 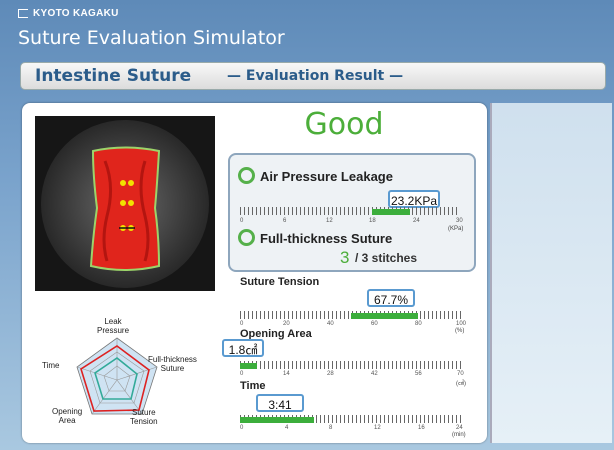 What do you see at coordinates (330, 324) in the screenshot?
I see `suture-tension-tick: 40` at bounding box center [330, 324].